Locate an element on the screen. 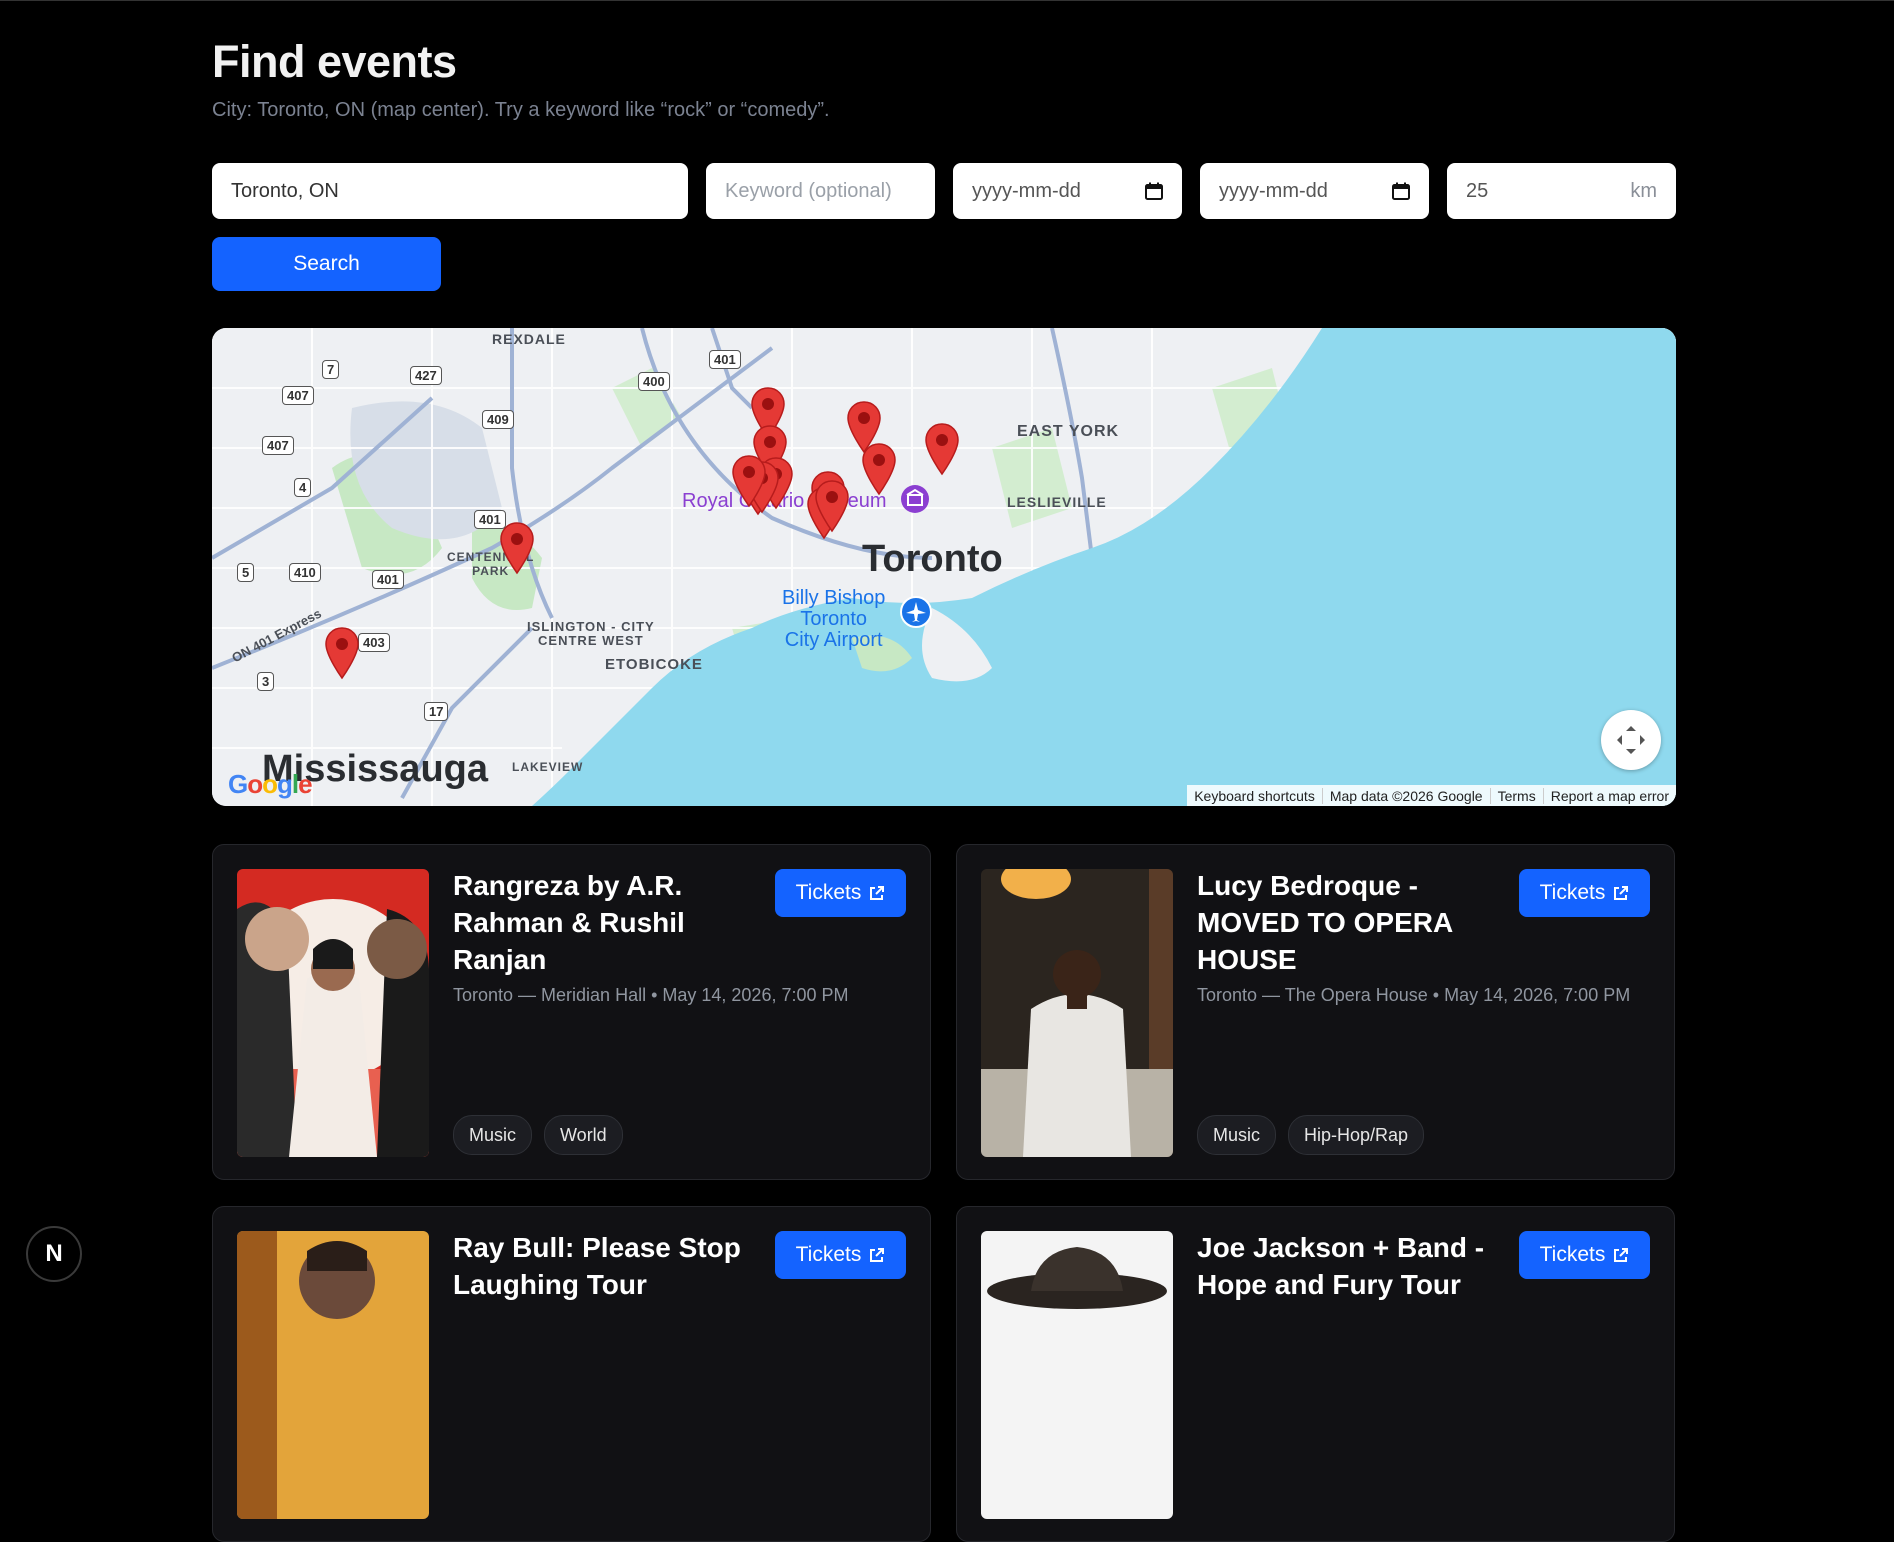 The image size is (1894, 1542). map-label-airport: Billy Bishop Toronto City Airport is located at coordinates (833, 619).